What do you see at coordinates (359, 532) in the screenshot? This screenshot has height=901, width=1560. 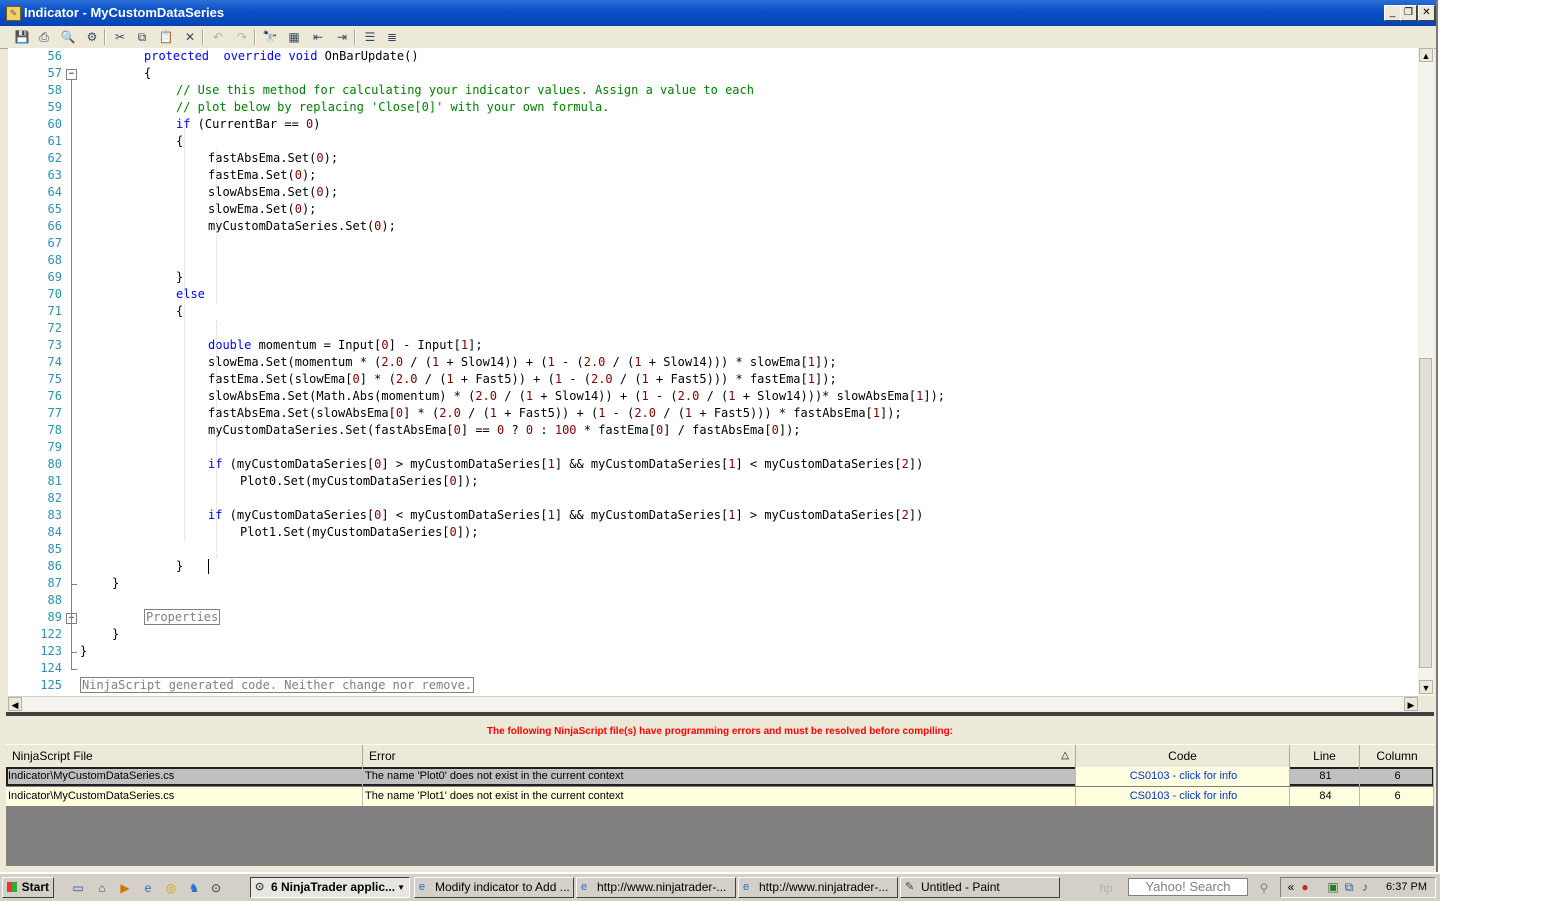 I see `code-line: Plot1.Set(myCustomDataSeries[0]);` at bounding box center [359, 532].